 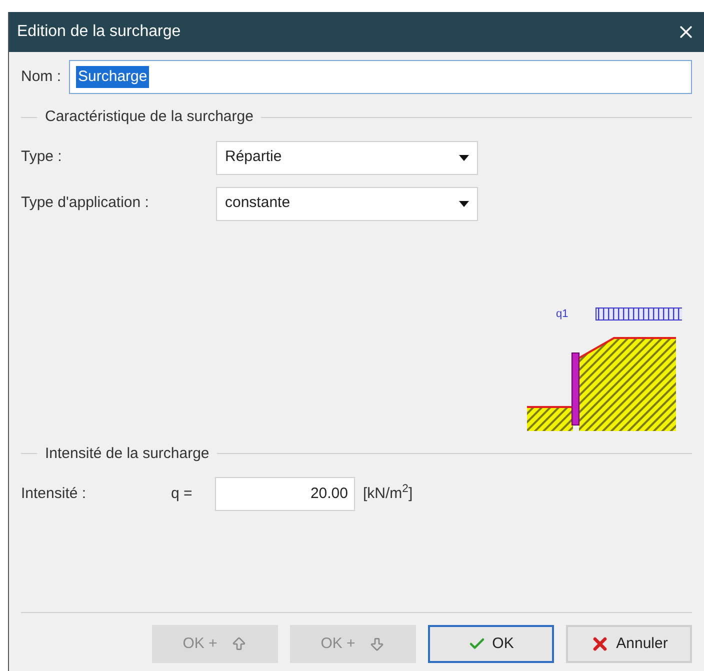 I want to click on name-input-field: Surcharge, so click(x=380, y=77).